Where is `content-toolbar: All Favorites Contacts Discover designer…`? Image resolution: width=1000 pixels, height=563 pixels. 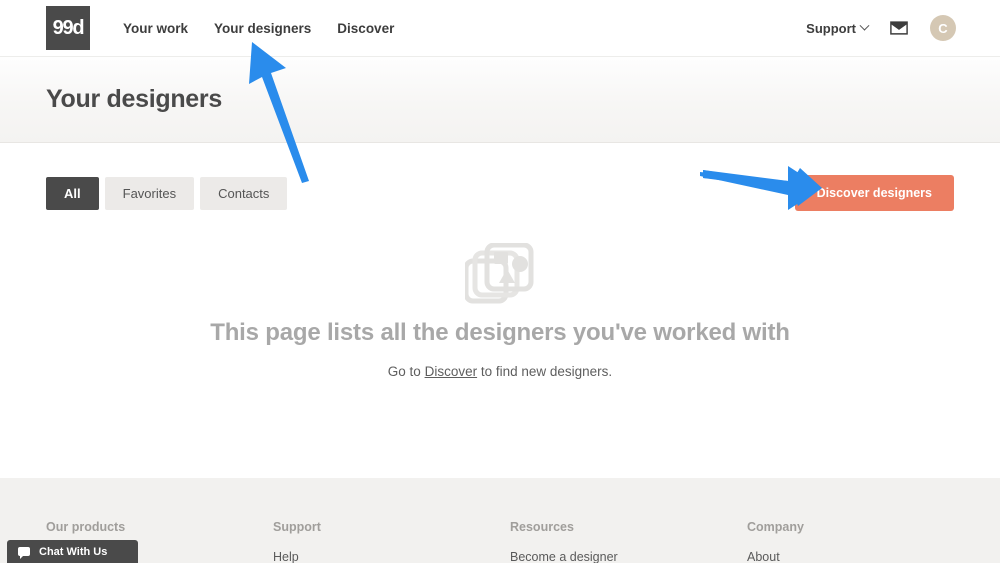
content-toolbar: All Favorites Contacts Discover designer… is located at coordinates (500, 177).